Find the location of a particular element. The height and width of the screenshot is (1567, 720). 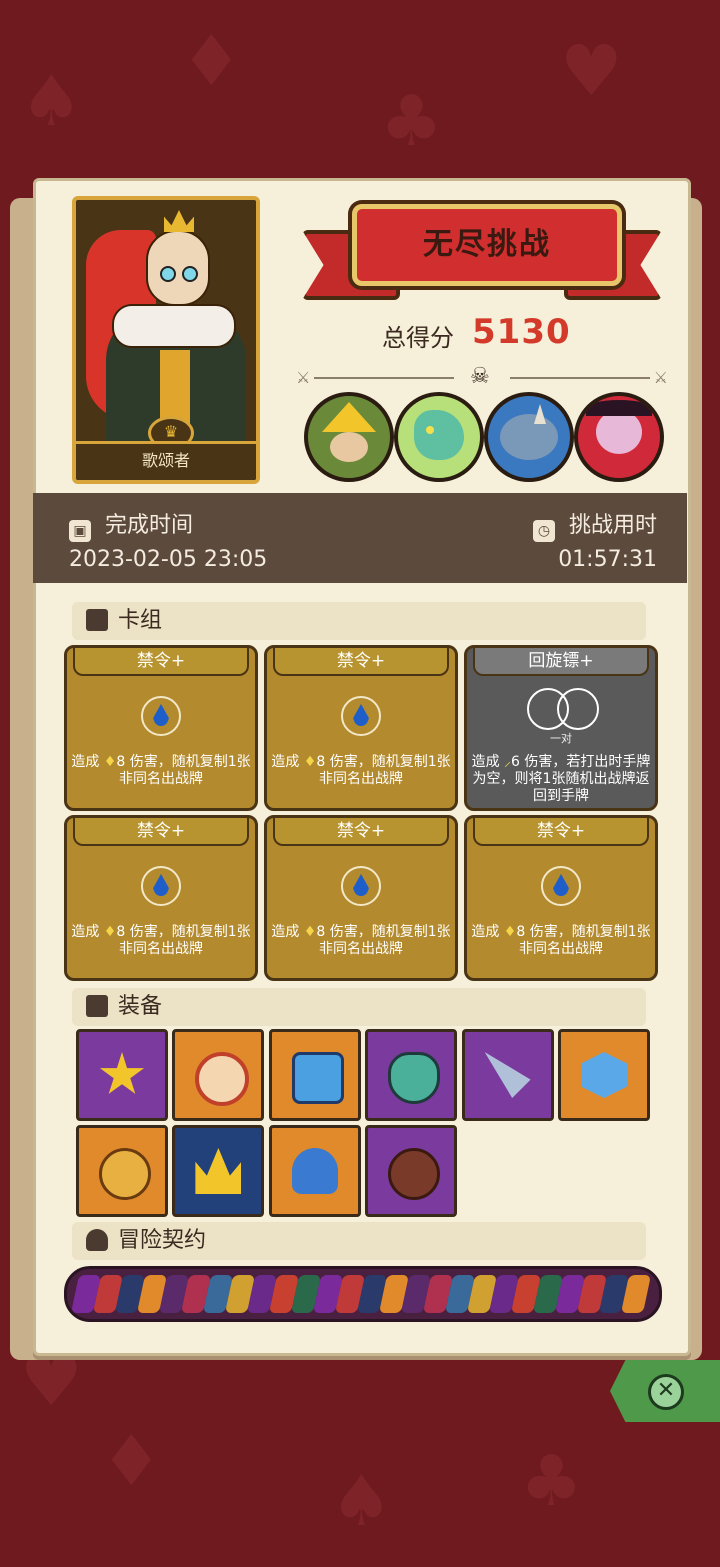

skull-icon: ☠ is located at coordinates (480, 376).